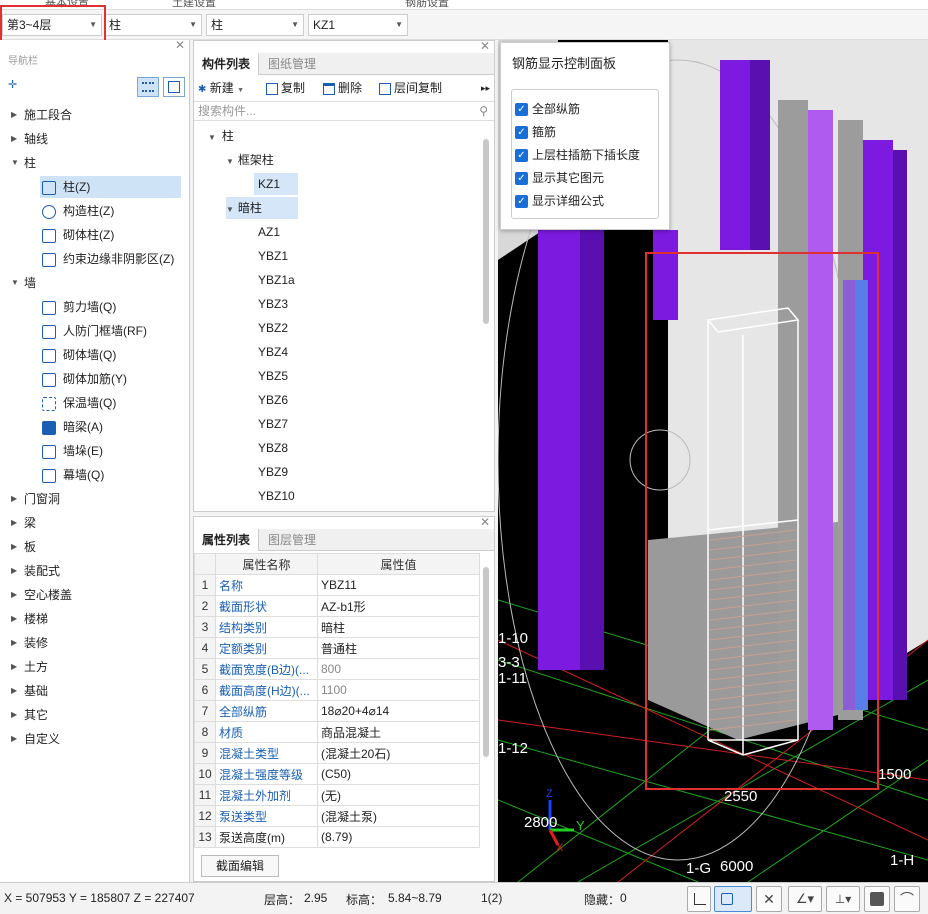  What do you see at coordinates (72, 451) in the screenshot?
I see `nav-item-wall-pier: 墙垛(E)` at bounding box center [72, 451].